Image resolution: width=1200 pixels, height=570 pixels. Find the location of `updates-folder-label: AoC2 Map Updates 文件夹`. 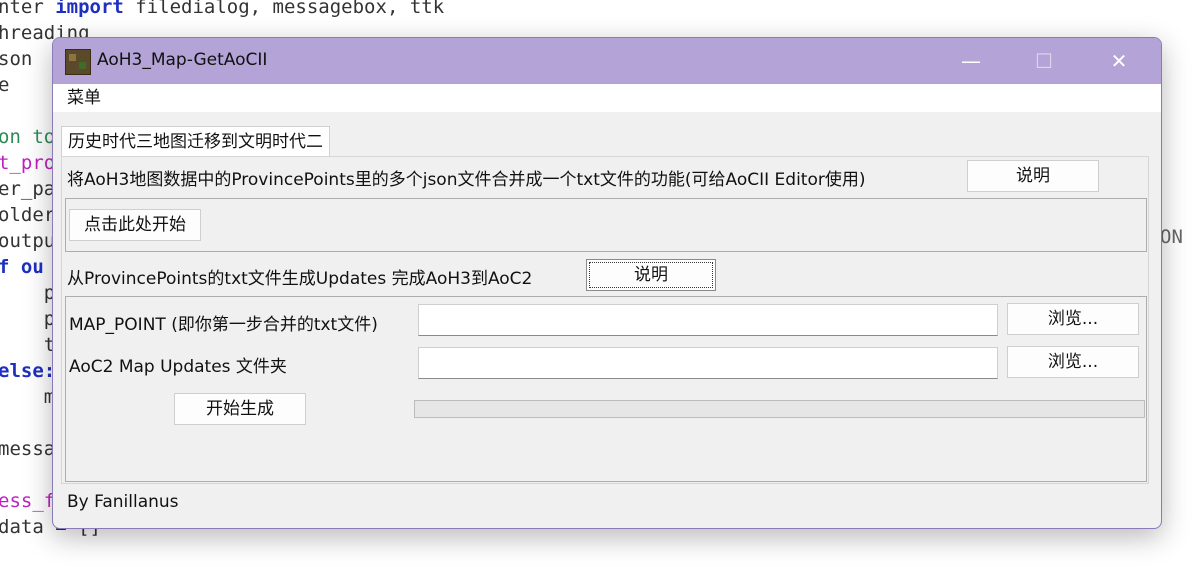

updates-folder-label: AoC2 Map Updates 文件夹 is located at coordinates (178, 367).